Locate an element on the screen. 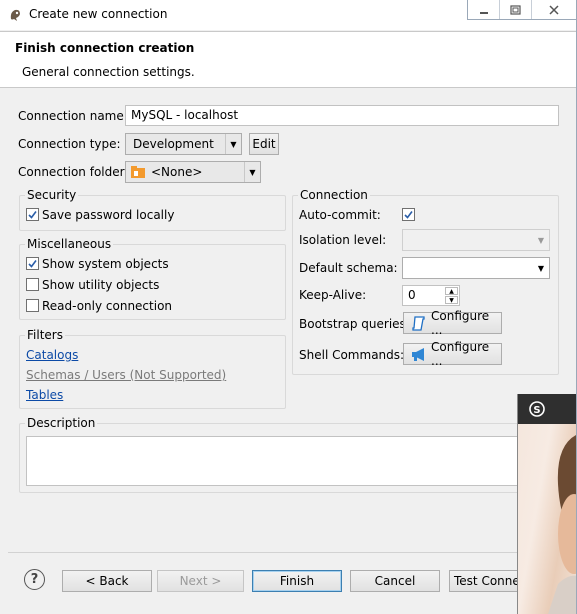 This screenshot has height=614, width=577. spinner-down-icon: ▼ is located at coordinates (451, 300).